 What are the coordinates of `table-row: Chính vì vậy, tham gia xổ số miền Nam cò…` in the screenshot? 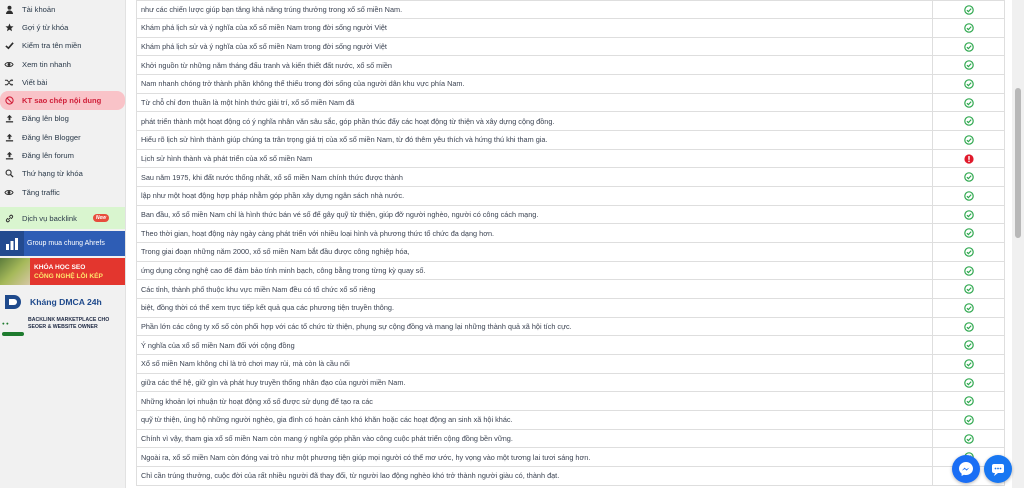 It's located at (570, 438).